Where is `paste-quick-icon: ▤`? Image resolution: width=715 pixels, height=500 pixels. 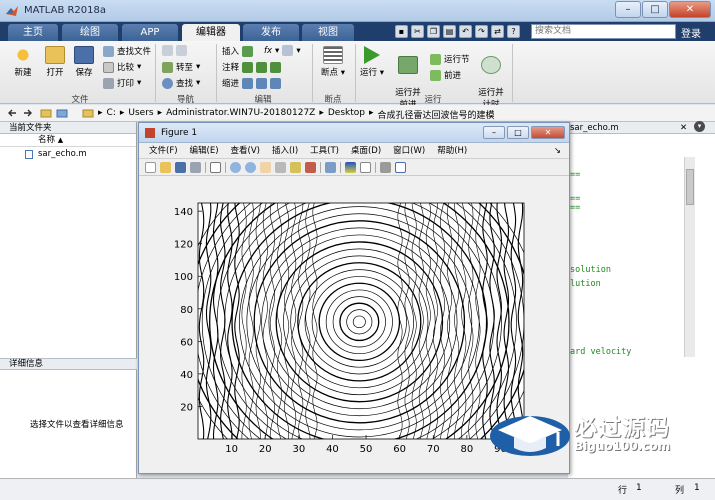 paste-quick-icon: ▤ is located at coordinates (449, 31).